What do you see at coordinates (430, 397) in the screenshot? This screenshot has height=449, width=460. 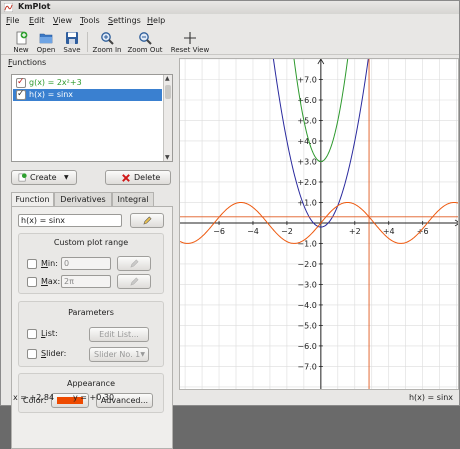 I see `status-function: h(x) = sinx` at bounding box center [430, 397].